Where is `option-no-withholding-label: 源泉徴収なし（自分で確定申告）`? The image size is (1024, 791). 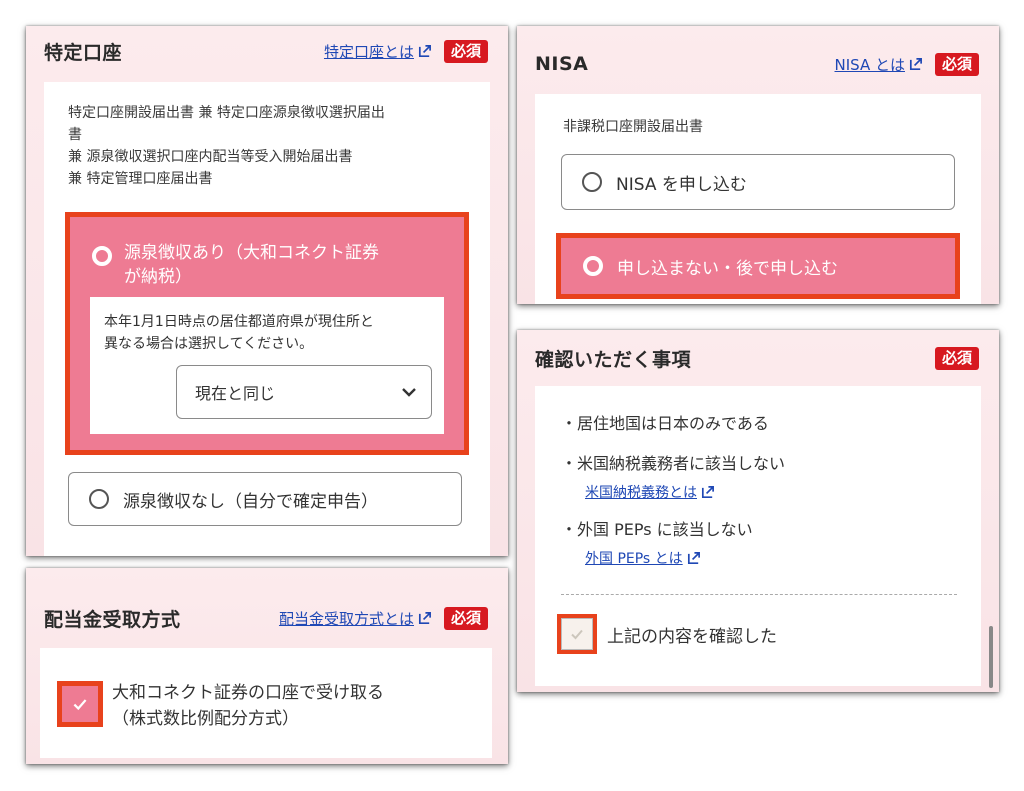 option-no-withholding-label: 源泉徴収なし（自分で確定申告） is located at coordinates (250, 501).